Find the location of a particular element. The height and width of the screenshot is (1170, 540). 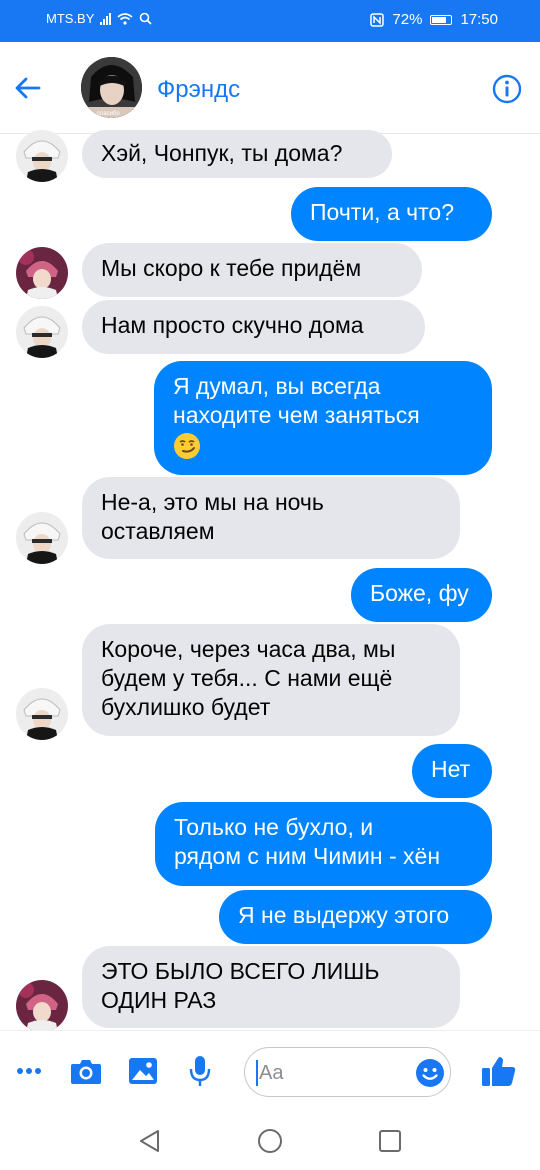

message-bubble: Не-а, это мы на ночь оставляем is located at coordinates (271, 518).